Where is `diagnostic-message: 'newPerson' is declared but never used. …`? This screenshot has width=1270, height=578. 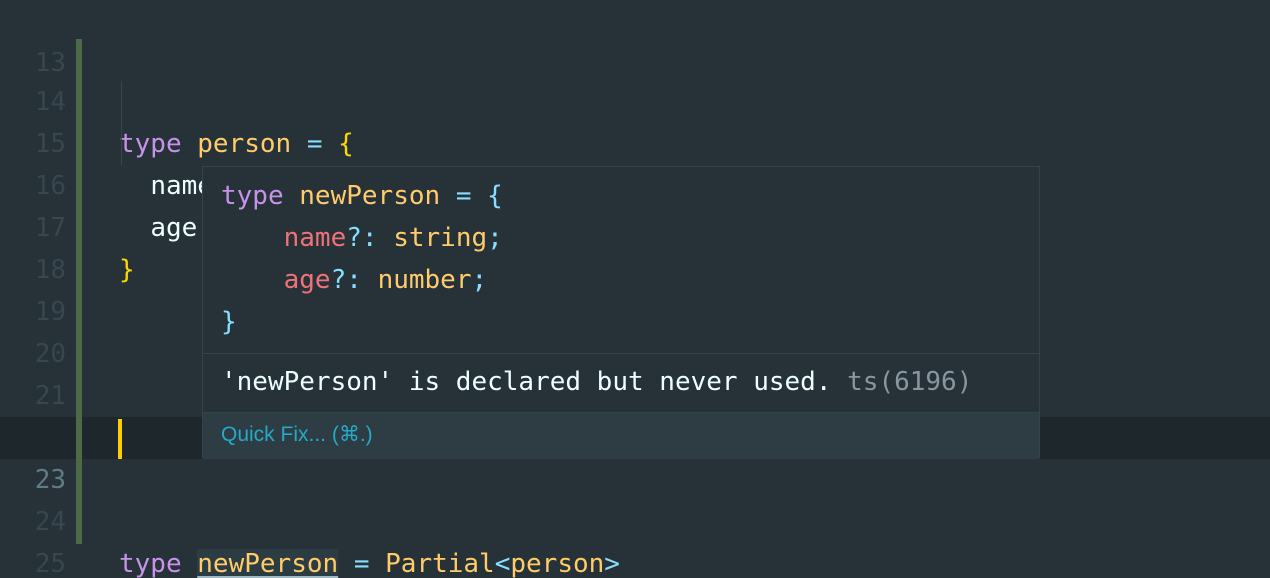 diagnostic-message: 'newPerson' is declared but never used. … is located at coordinates (596, 382).